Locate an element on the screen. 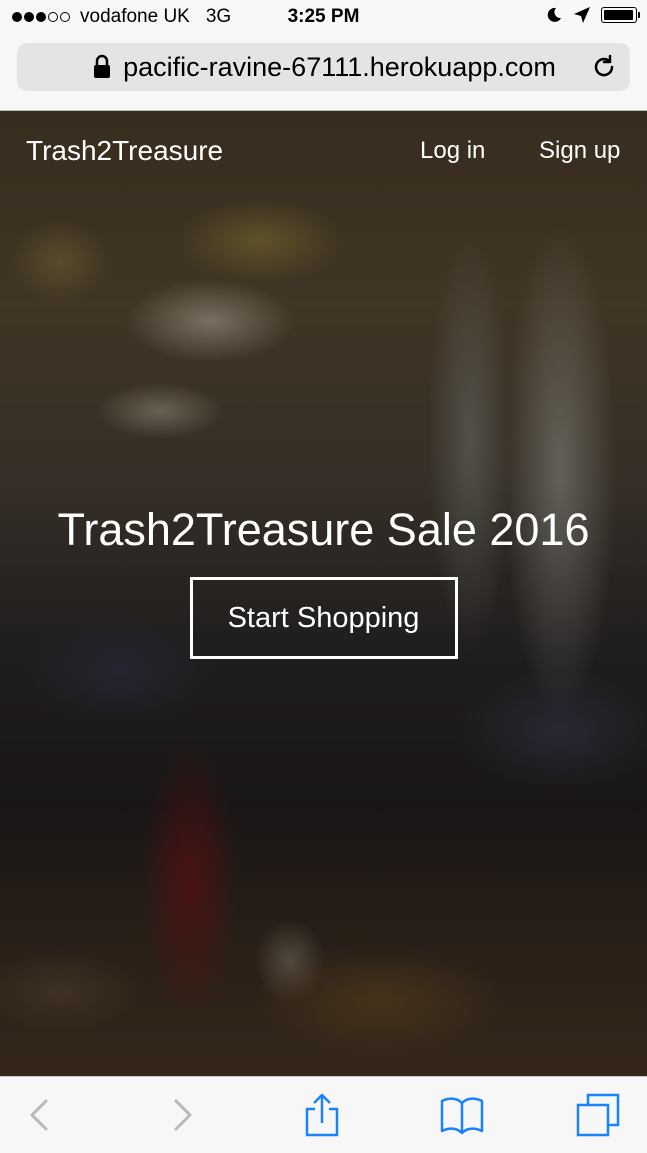 The image size is (647, 1153). location-arrow-icon is located at coordinates (582, 15).